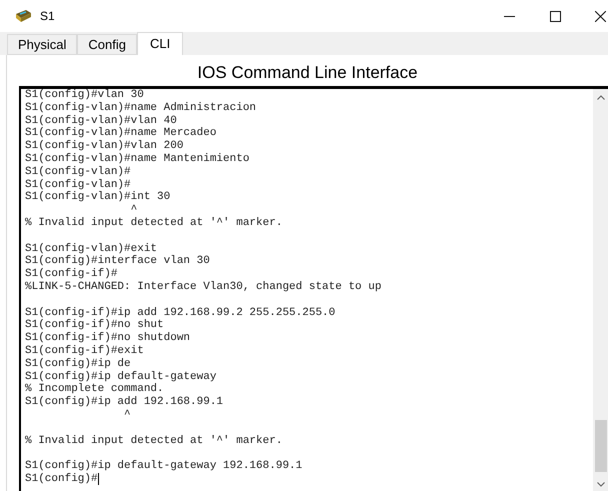 Image resolution: width=608 pixels, height=491 pixels. I want to click on terminal-line: S1(config)#ip de, so click(78, 364).